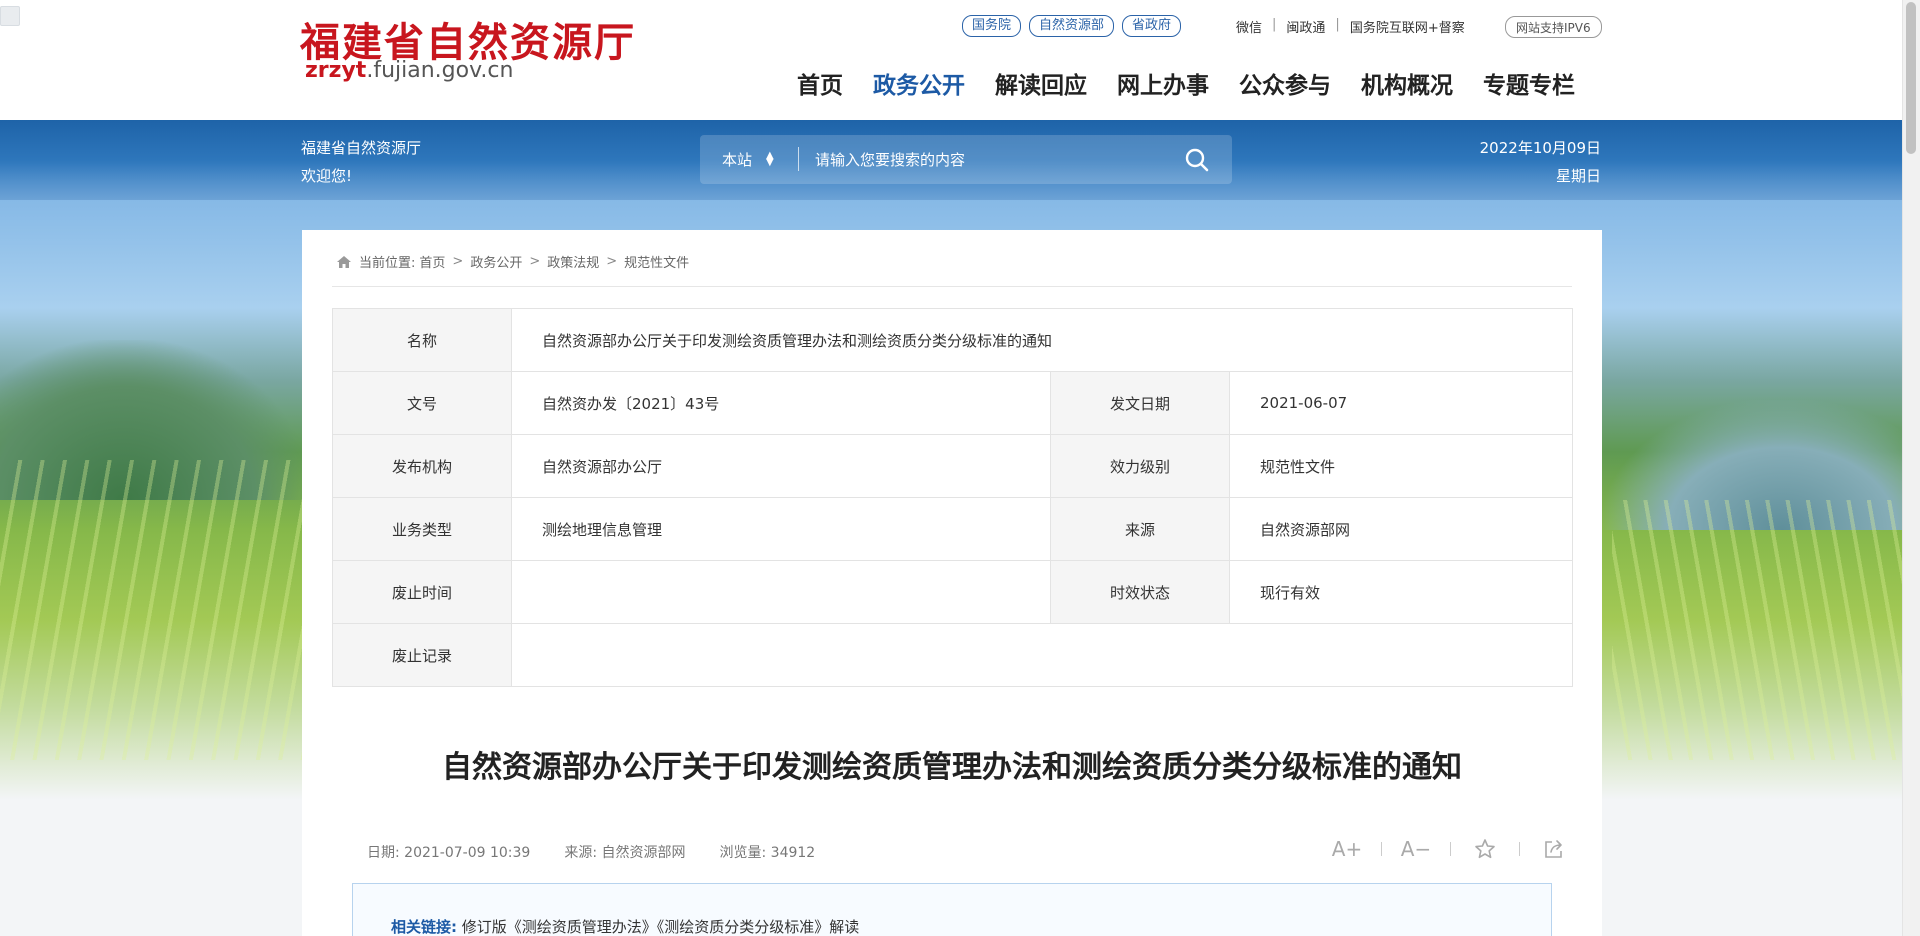  What do you see at coordinates (1540, 148) in the screenshot?
I see `current-date: 2022年10月09日` at bounding box center [1540, 148].